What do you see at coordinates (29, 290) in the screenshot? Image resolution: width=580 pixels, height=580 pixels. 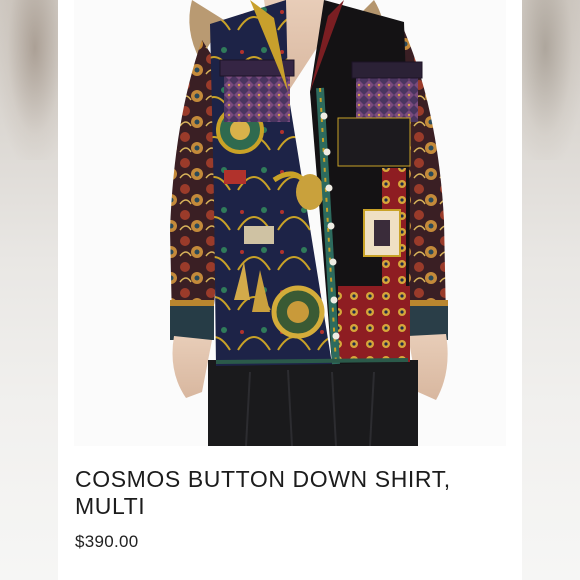 I see `blurred-background-left` at bounding box center [29, 290].